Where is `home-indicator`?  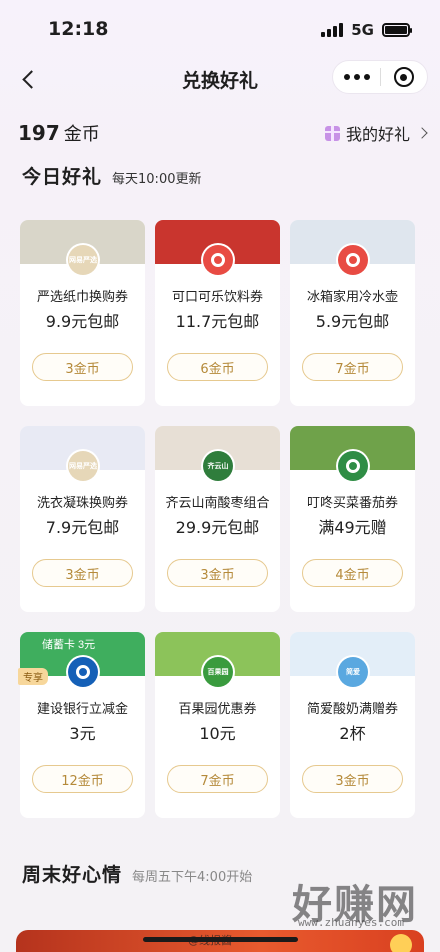
home-indicator is located at coordinates (220, 939).